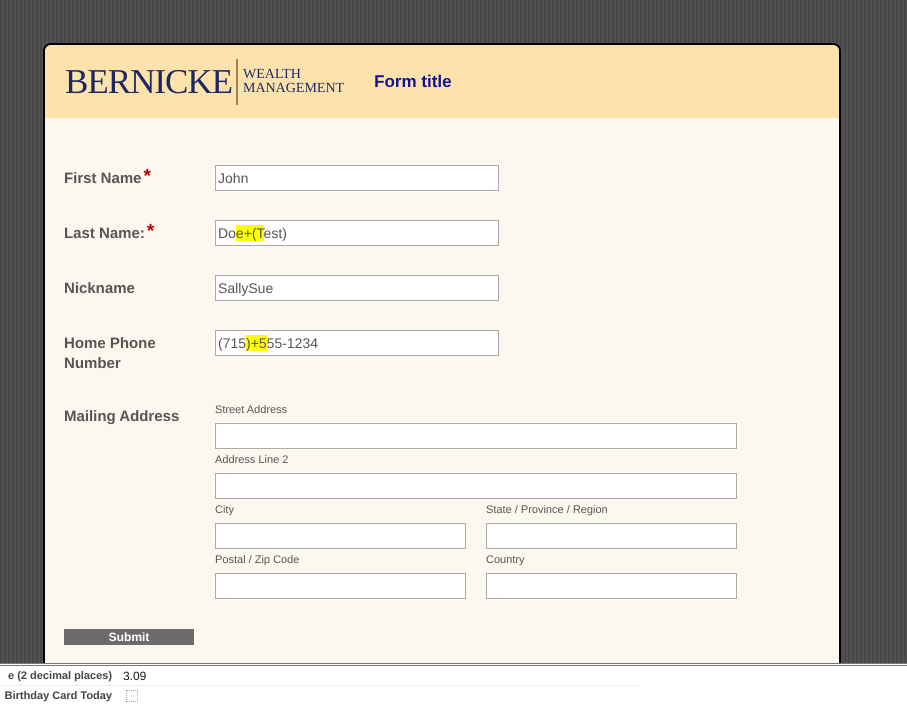  What do you see at coordinates (122, 417) in the screenshot?
I see `field-label: Mailing Address` at bounding box center [122, 417].